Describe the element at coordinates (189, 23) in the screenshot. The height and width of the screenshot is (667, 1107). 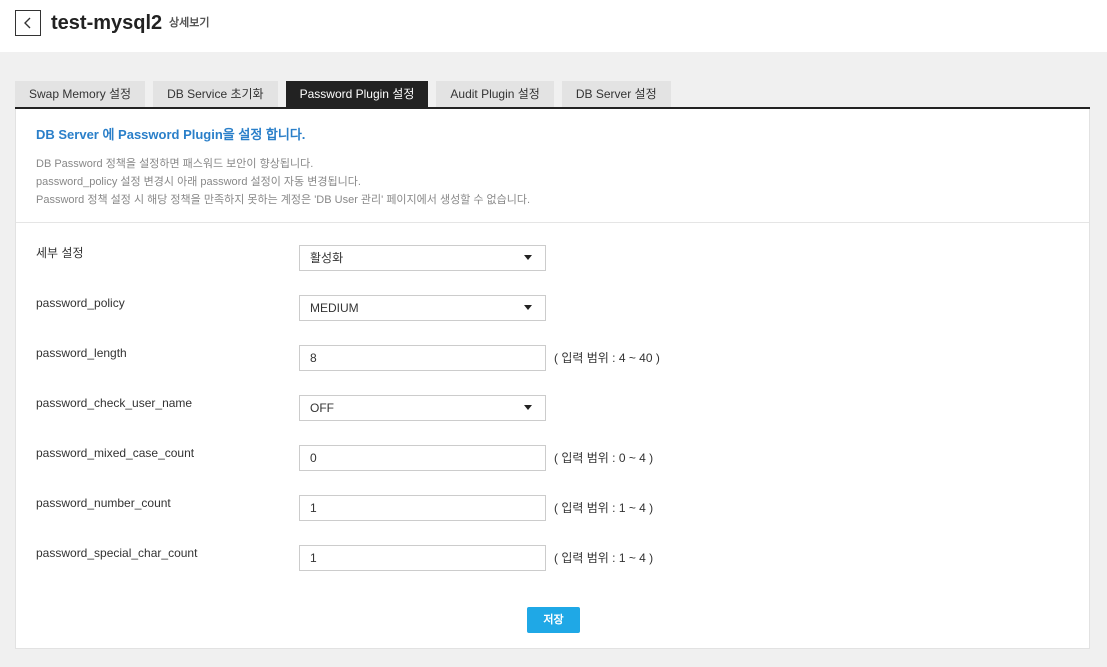
I see `page-subtitle: 상세보기` at that location.